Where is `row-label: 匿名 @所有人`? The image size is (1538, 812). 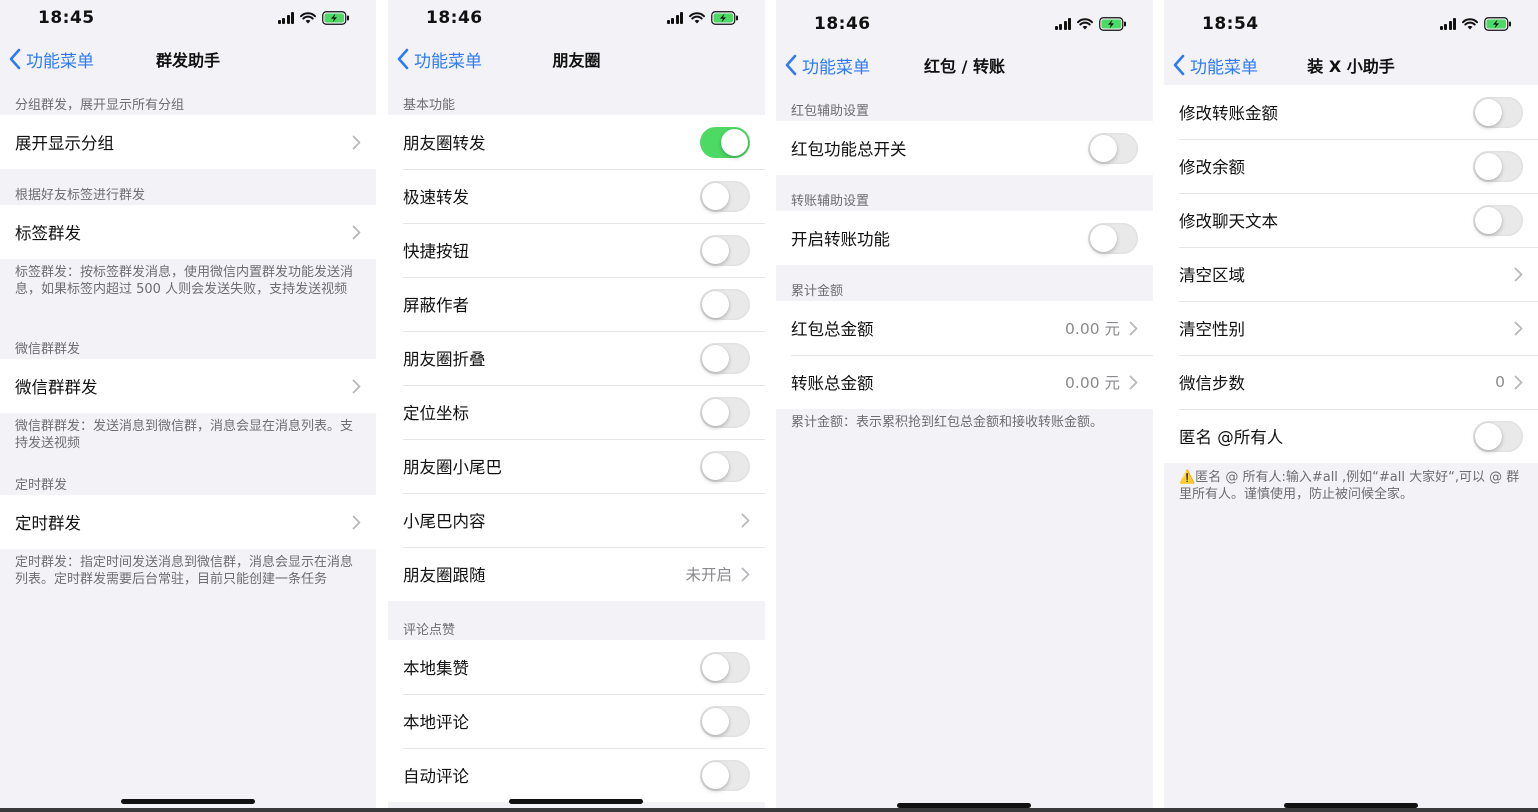 row-label: 匿名 @所有人 is located at coordinates (1231, 437).